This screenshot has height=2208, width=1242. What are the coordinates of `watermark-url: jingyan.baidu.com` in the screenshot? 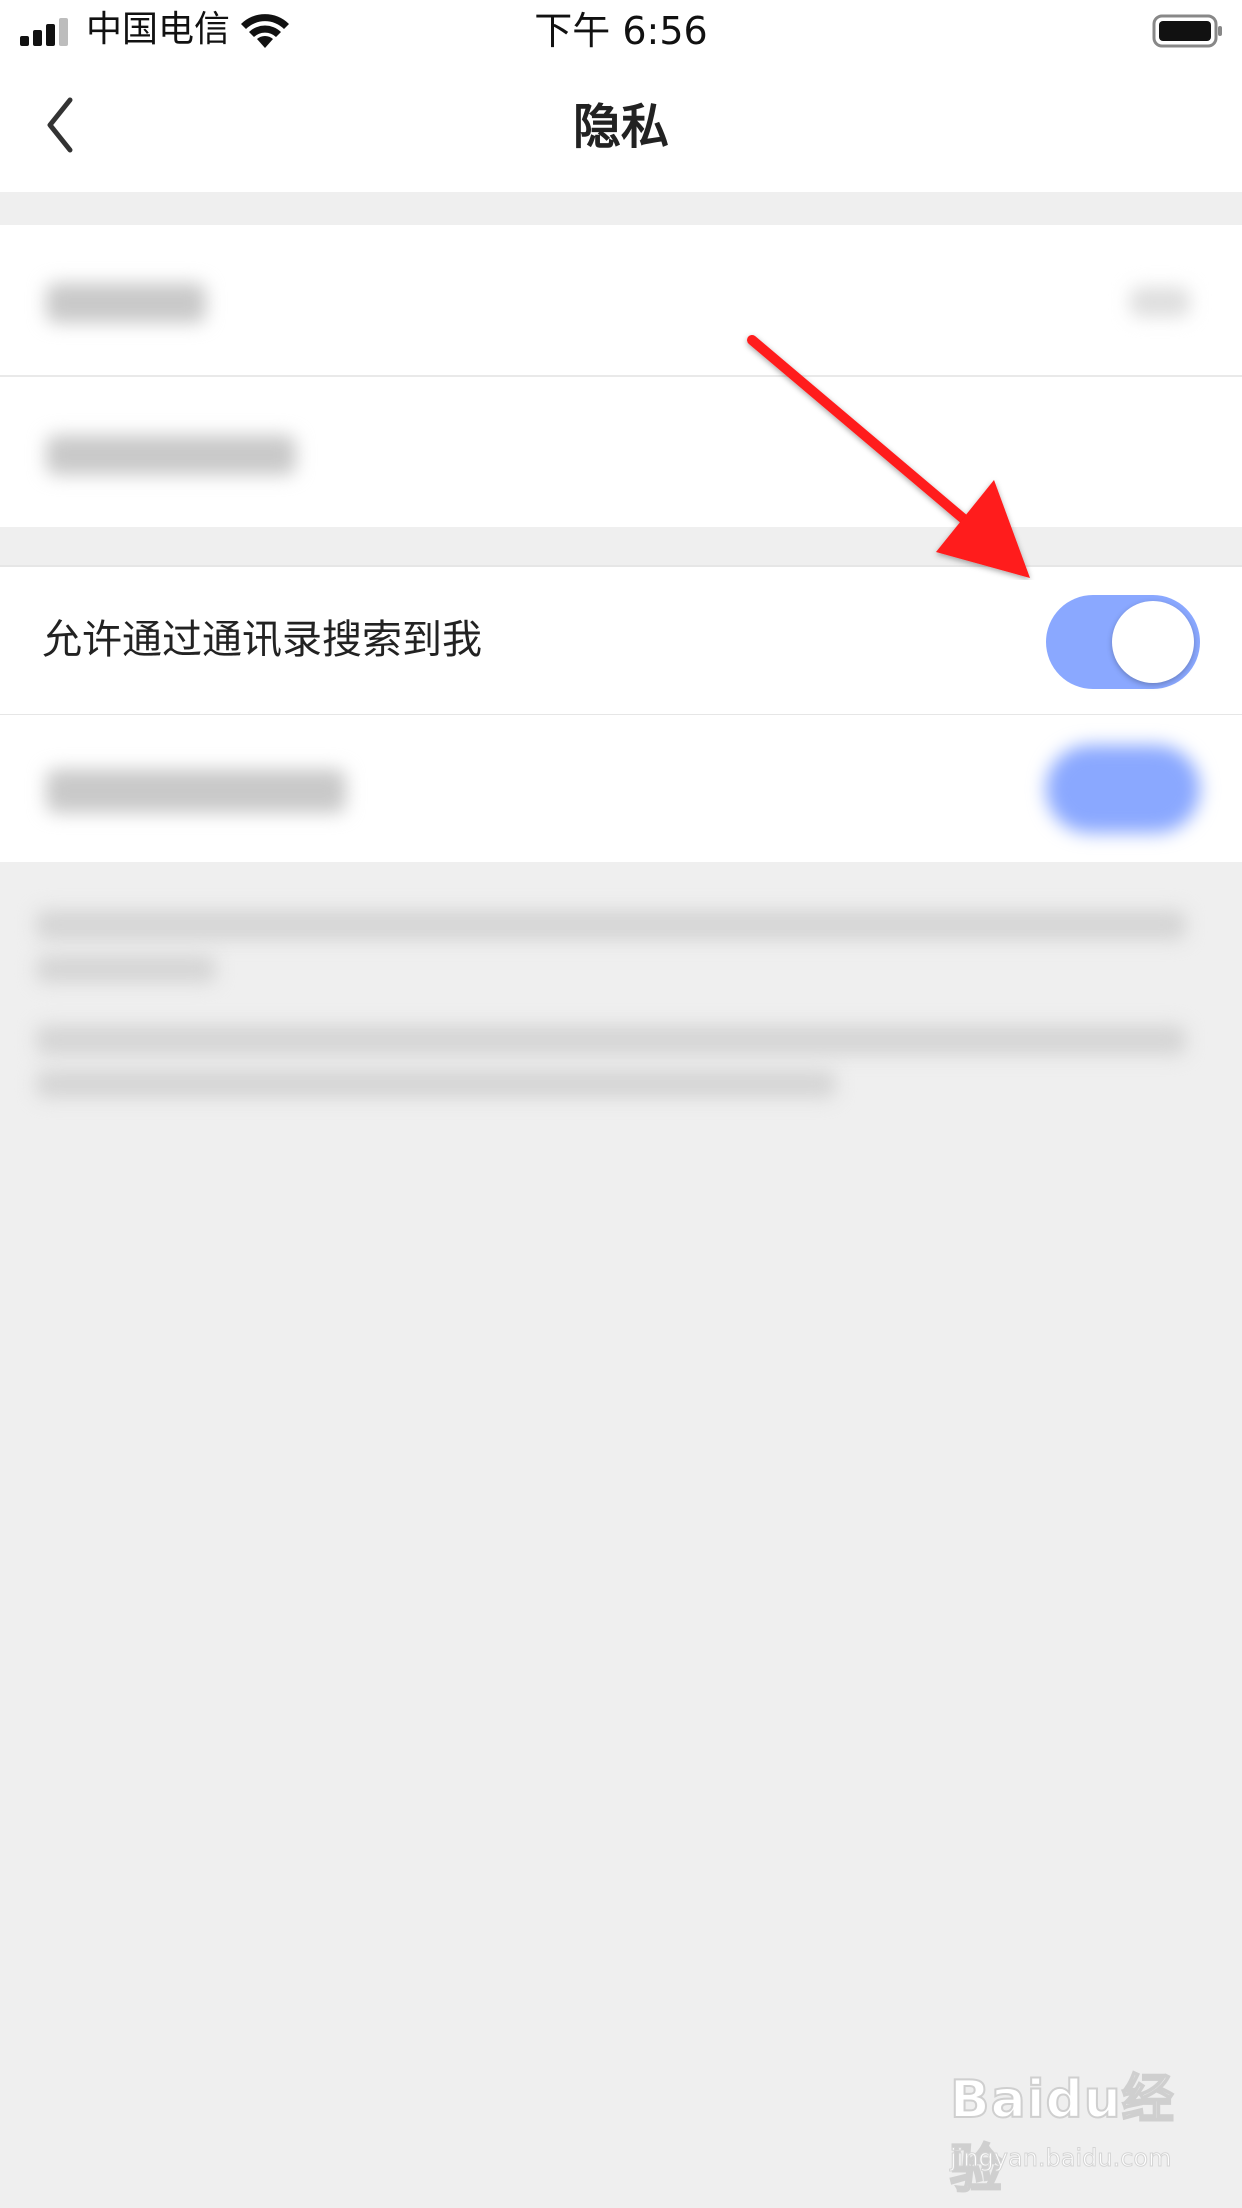 It's located at (1060, 2158).